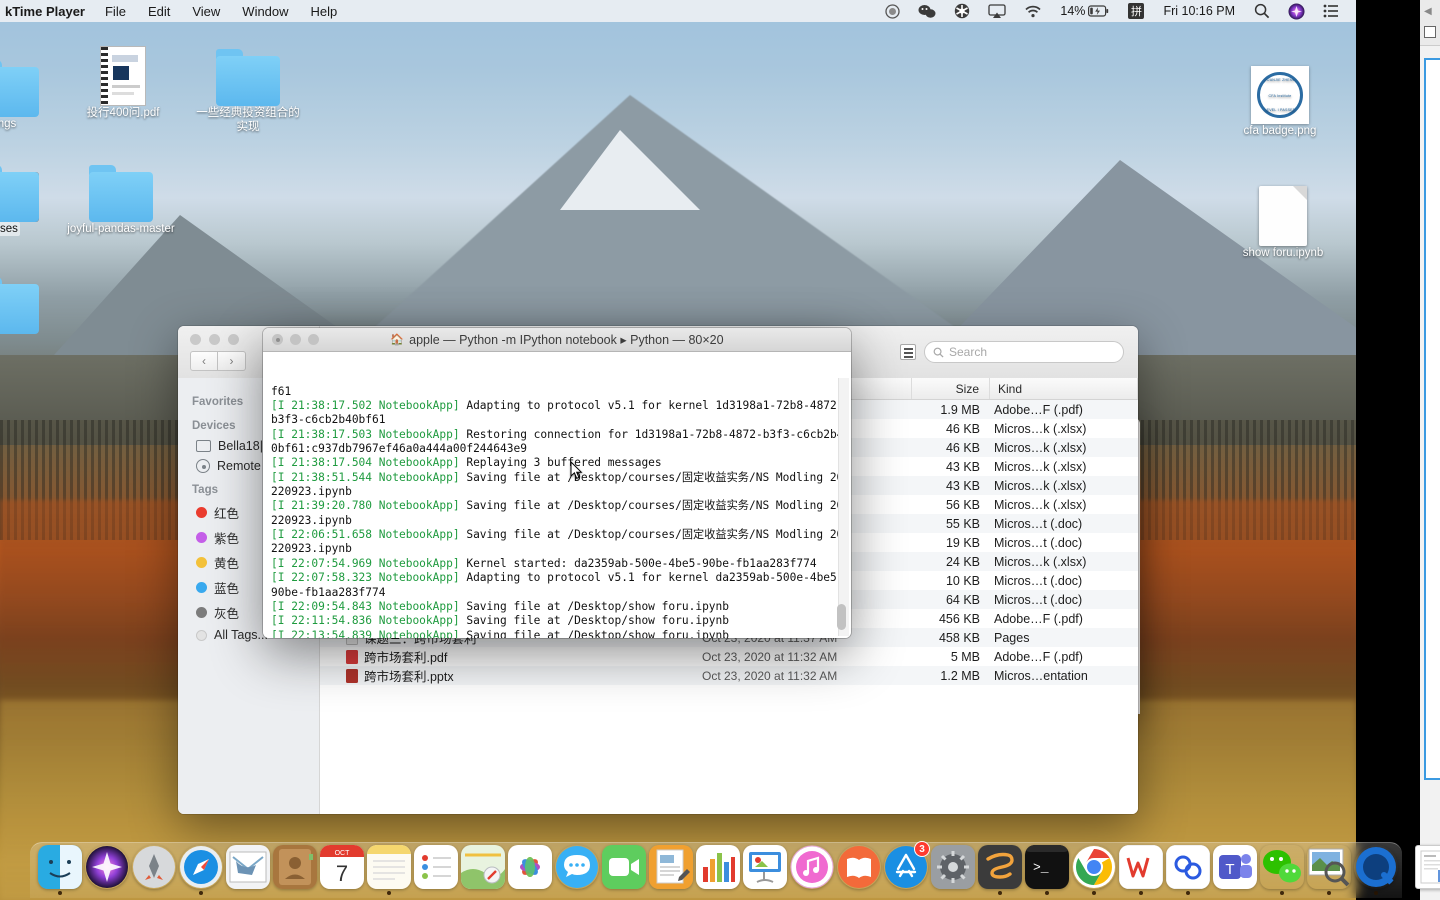  Describe the element at coordinates (1428, 11) in the screenshot. I see `back-arrow-icon: ◀` at that location.